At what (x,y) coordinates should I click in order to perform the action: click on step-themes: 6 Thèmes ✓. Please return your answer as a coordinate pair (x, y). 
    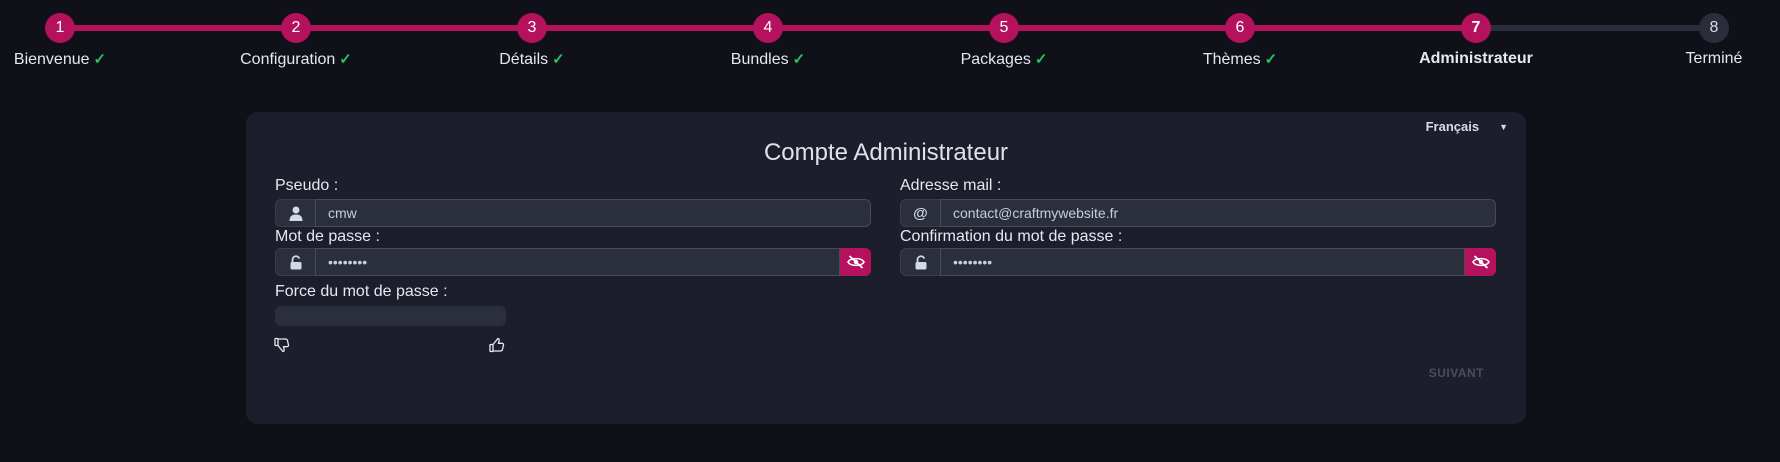
    Looking at the image, I should click on (1240, 41).